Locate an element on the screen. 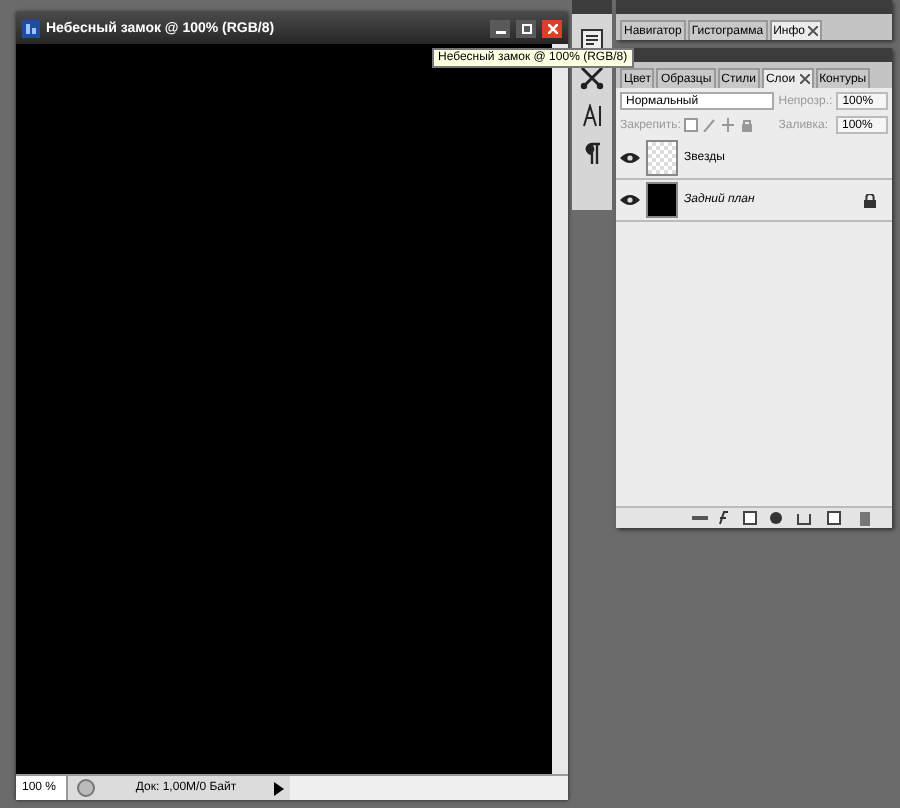 Image resolution: width=900 pixels, height=808 pixels. scissors-icon is located at coordinates (592, 78).